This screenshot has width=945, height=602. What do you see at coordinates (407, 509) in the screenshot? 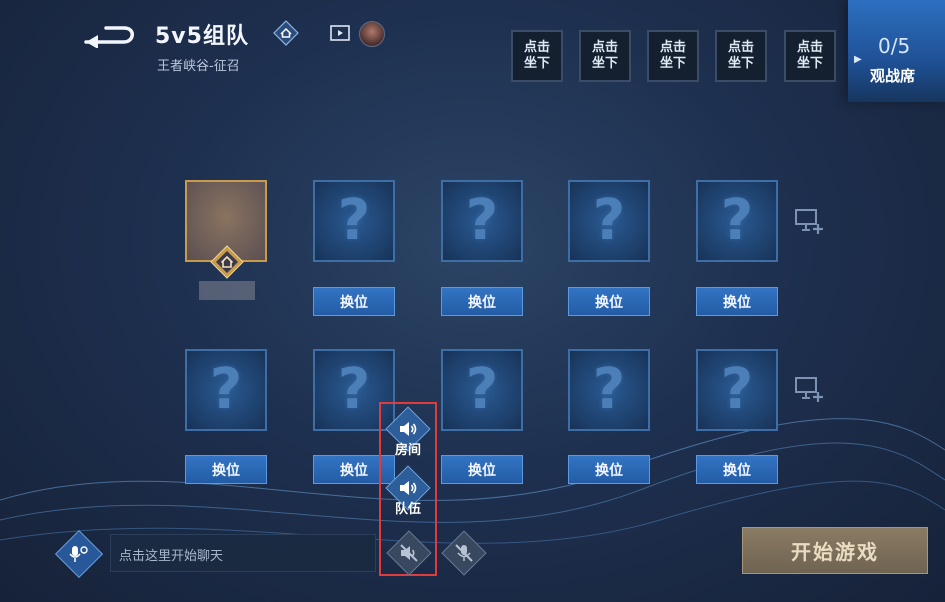
I see `voice-team-label: 队伍` at bounding box center [407, 509].